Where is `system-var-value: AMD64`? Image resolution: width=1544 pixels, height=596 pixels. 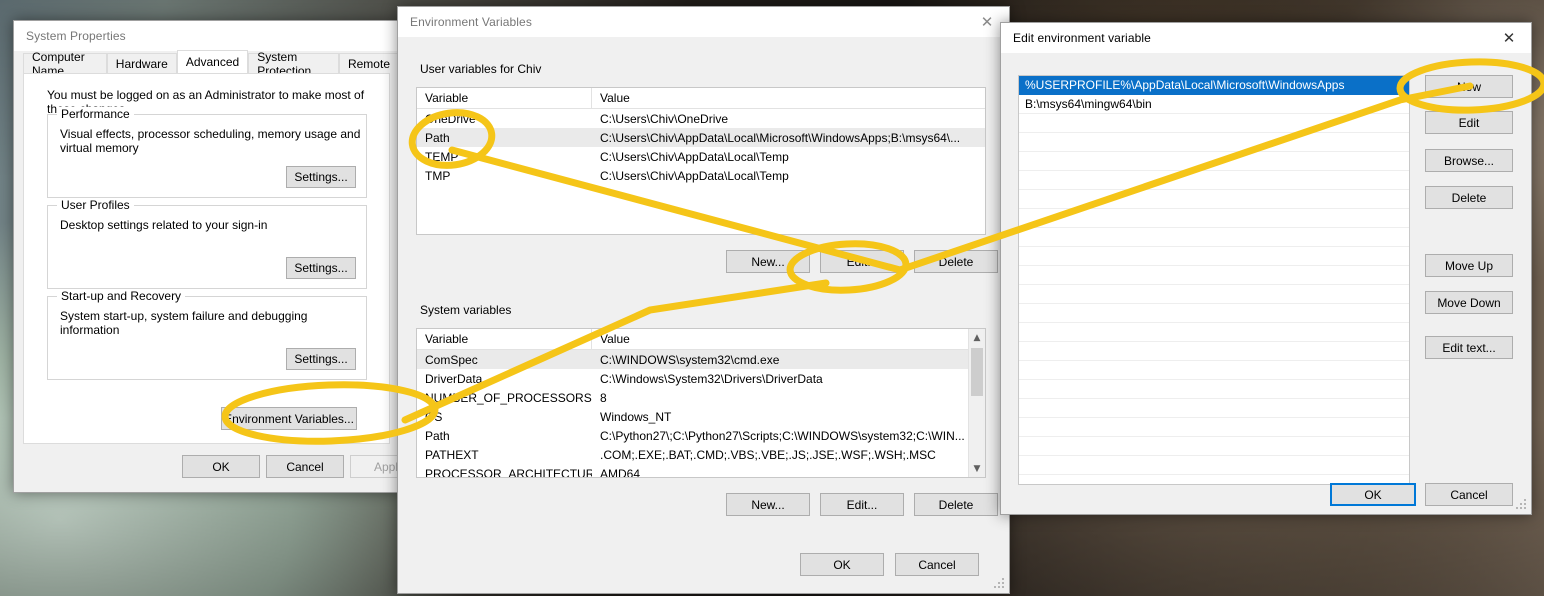 system-var-value: AMD64 is located at coordinates (620, 472).